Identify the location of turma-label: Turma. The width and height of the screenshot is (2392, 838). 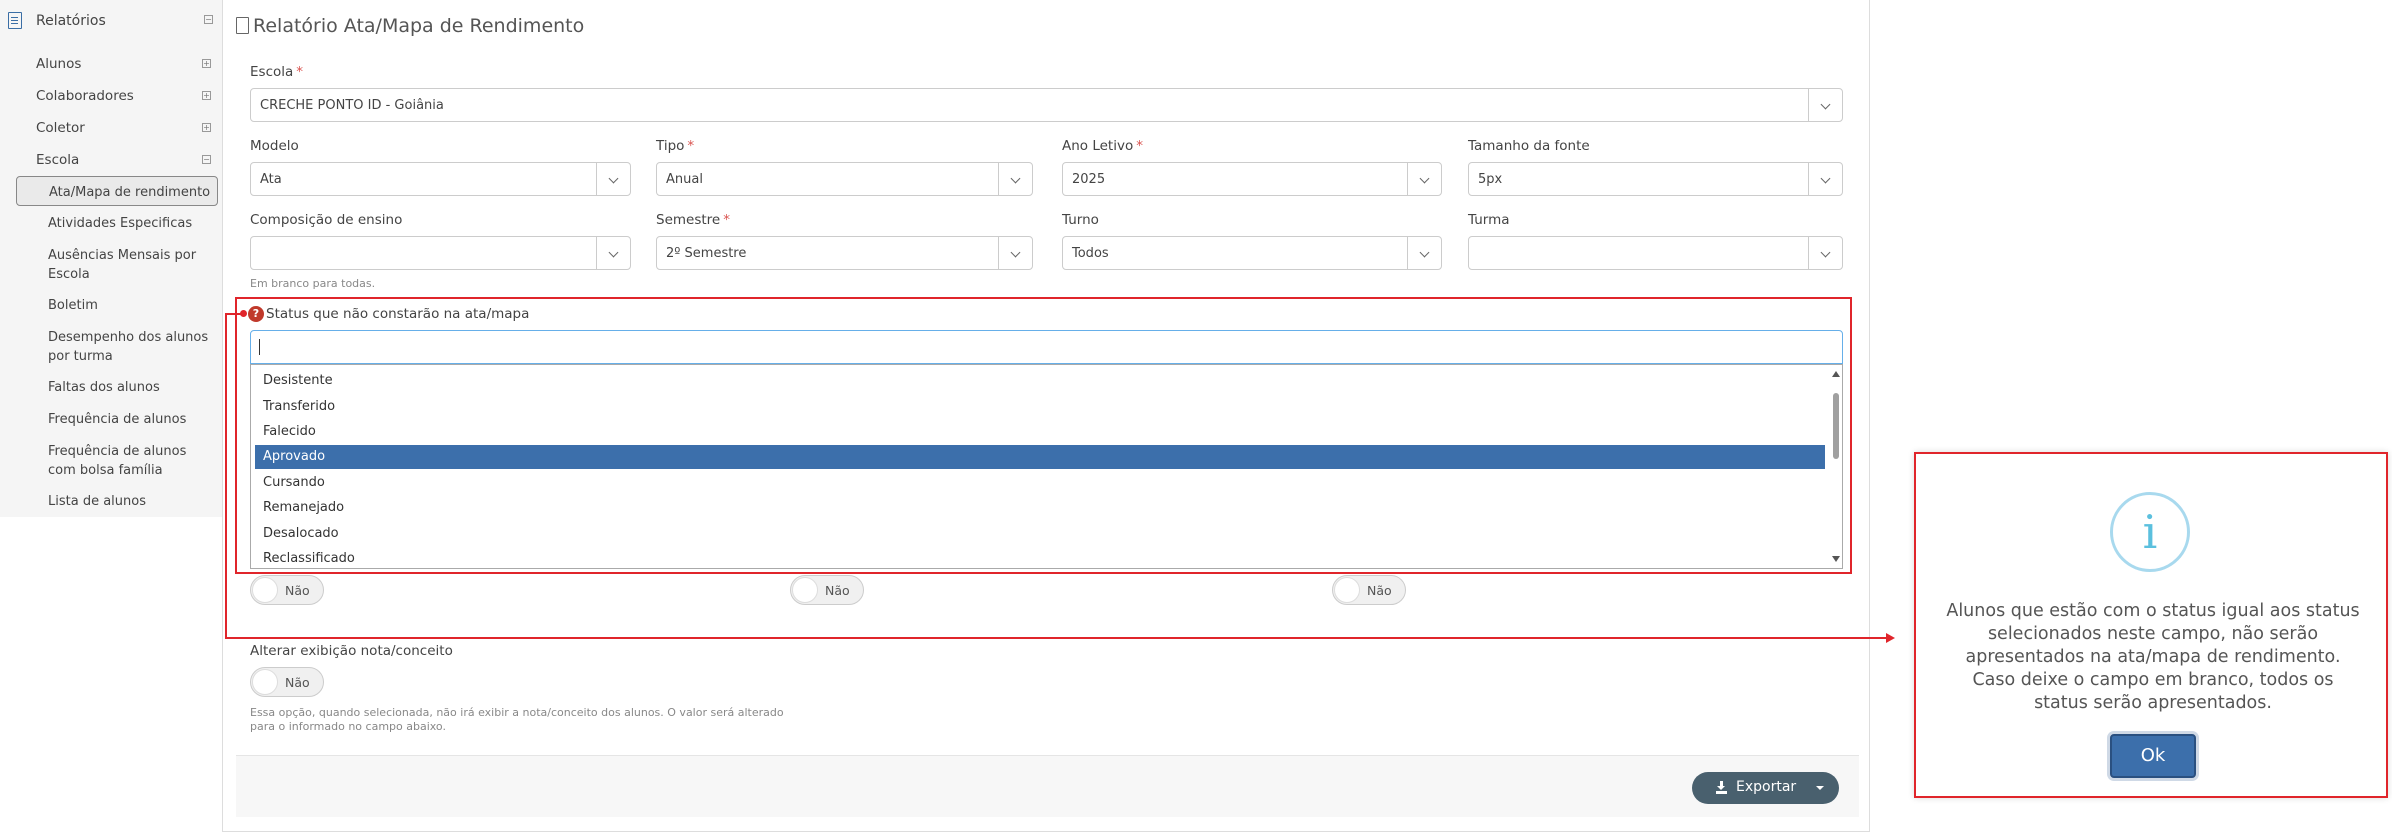
(1489, 220).